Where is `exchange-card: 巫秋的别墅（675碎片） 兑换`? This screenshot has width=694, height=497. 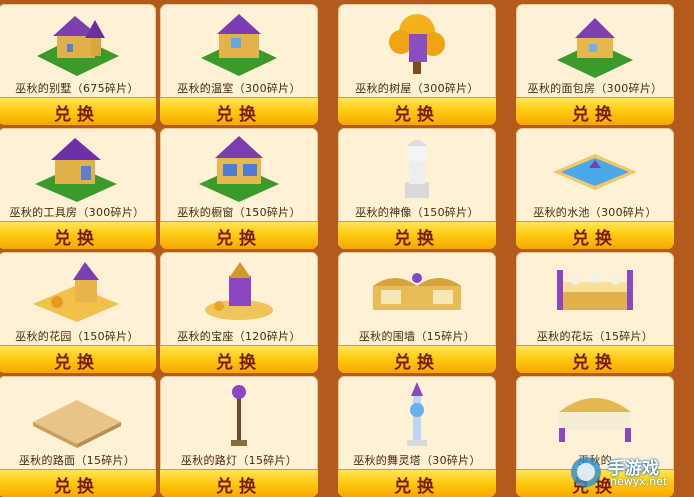 exchange-card: 巫秋的别墅（675碎片） 兑换 is located at coordinates (78, 64).